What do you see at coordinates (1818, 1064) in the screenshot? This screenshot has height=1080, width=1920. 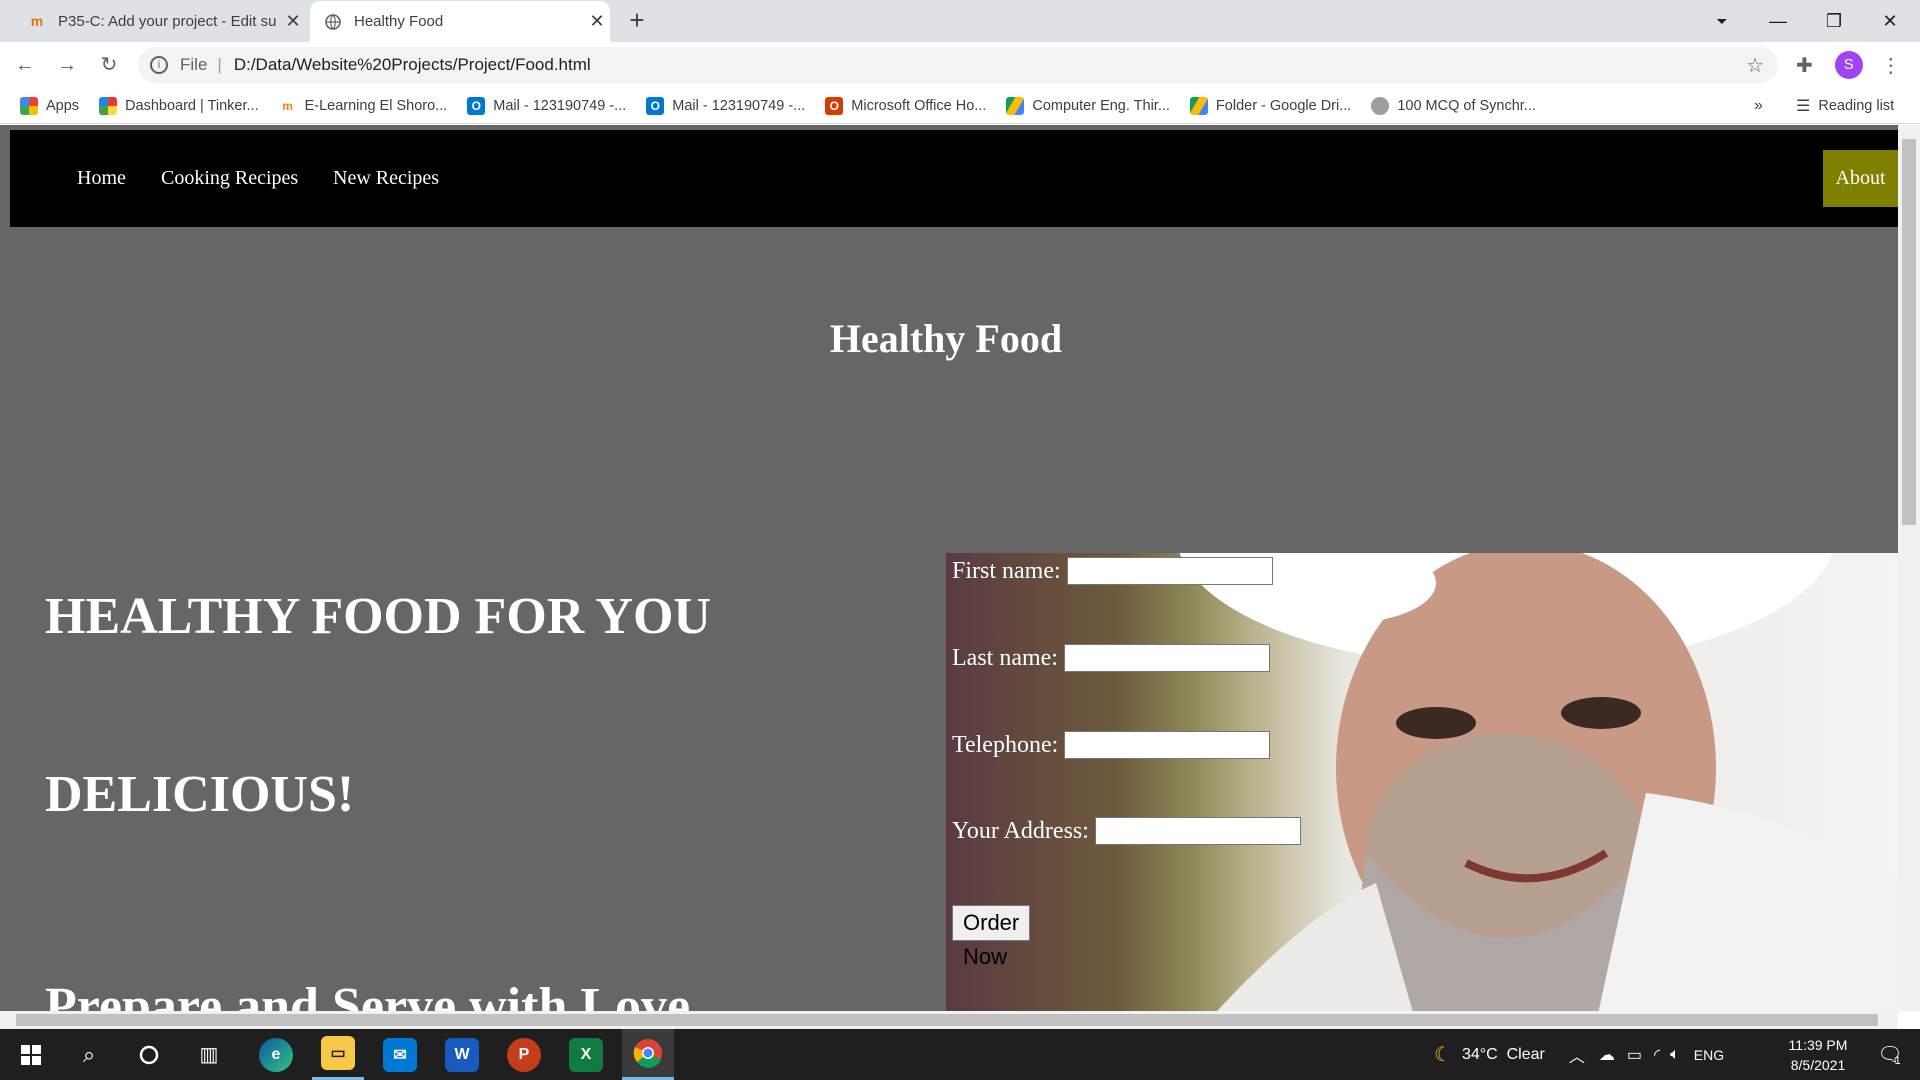 I see `clock-date: 8/5/2021` at bounding box center [1818, 1064].